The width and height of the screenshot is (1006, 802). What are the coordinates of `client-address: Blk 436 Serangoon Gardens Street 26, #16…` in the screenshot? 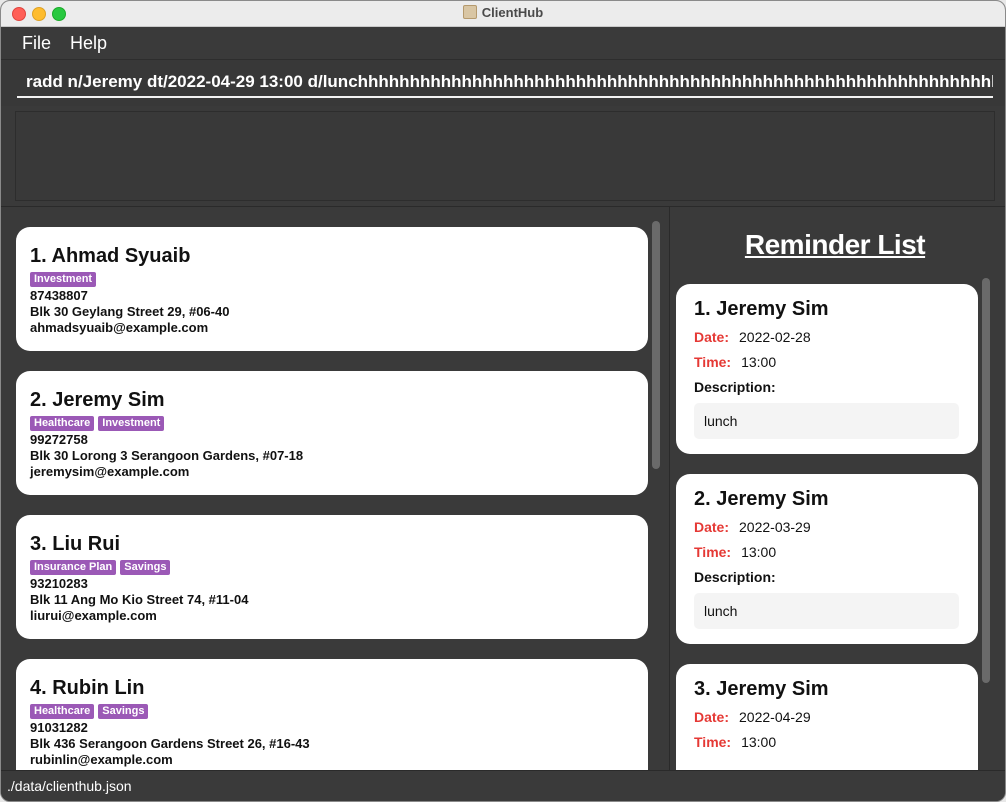 It's located at (170, 743).